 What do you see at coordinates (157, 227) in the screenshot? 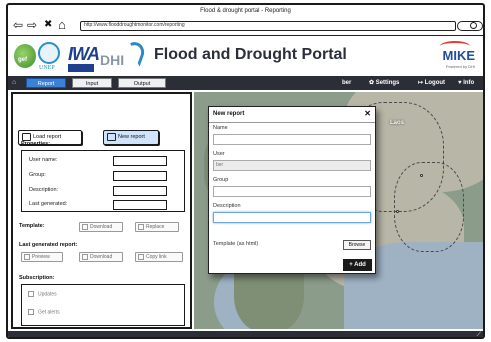
I see `template-replace-button: Replace` at bounding box center [157, 227].